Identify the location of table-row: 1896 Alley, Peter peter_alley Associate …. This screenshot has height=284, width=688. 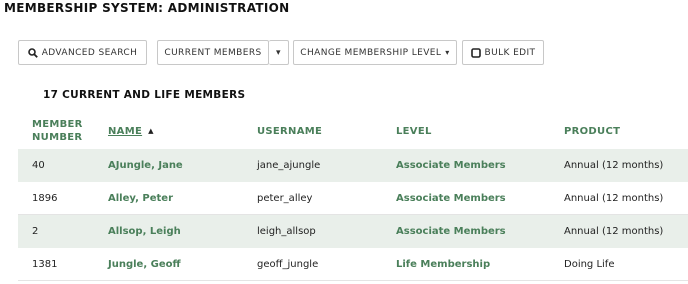
(353, 198).